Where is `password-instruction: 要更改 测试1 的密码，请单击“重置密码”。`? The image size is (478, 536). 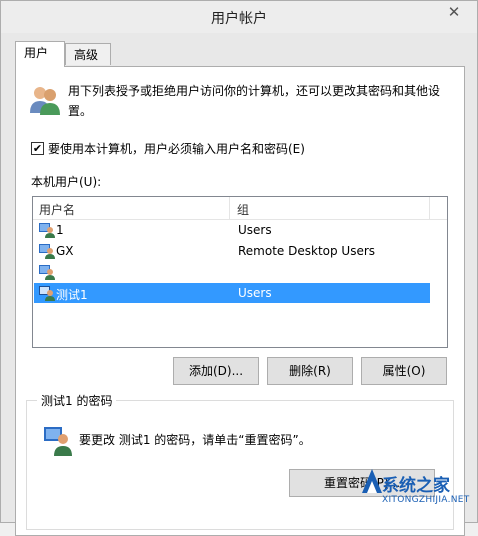 password-instruction: 要更改 测试1 的密码，请单击“重置密码”。 is located at coordinates (195, 440).